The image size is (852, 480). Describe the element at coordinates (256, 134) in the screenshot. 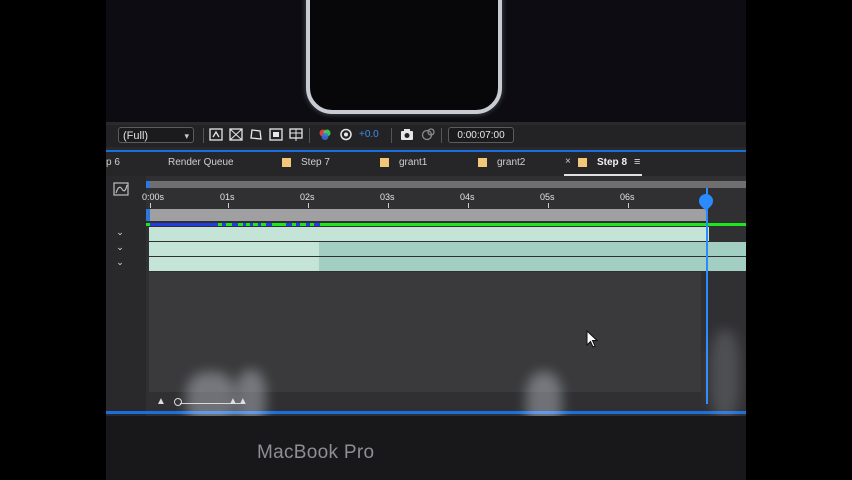

I see `mask-path-icon` at that location.